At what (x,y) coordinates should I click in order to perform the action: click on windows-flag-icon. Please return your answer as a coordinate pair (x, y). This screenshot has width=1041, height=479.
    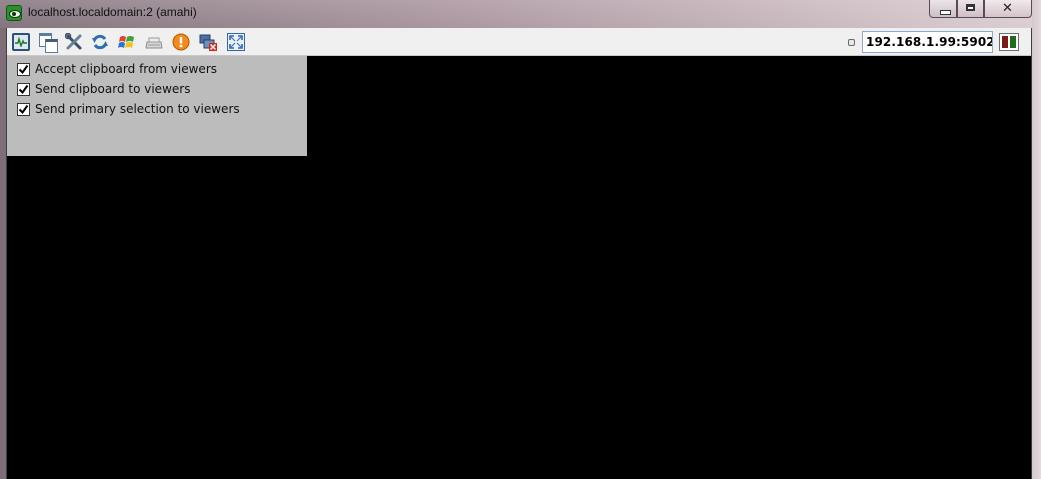
    Looking at the image, I should click on (127, 42).